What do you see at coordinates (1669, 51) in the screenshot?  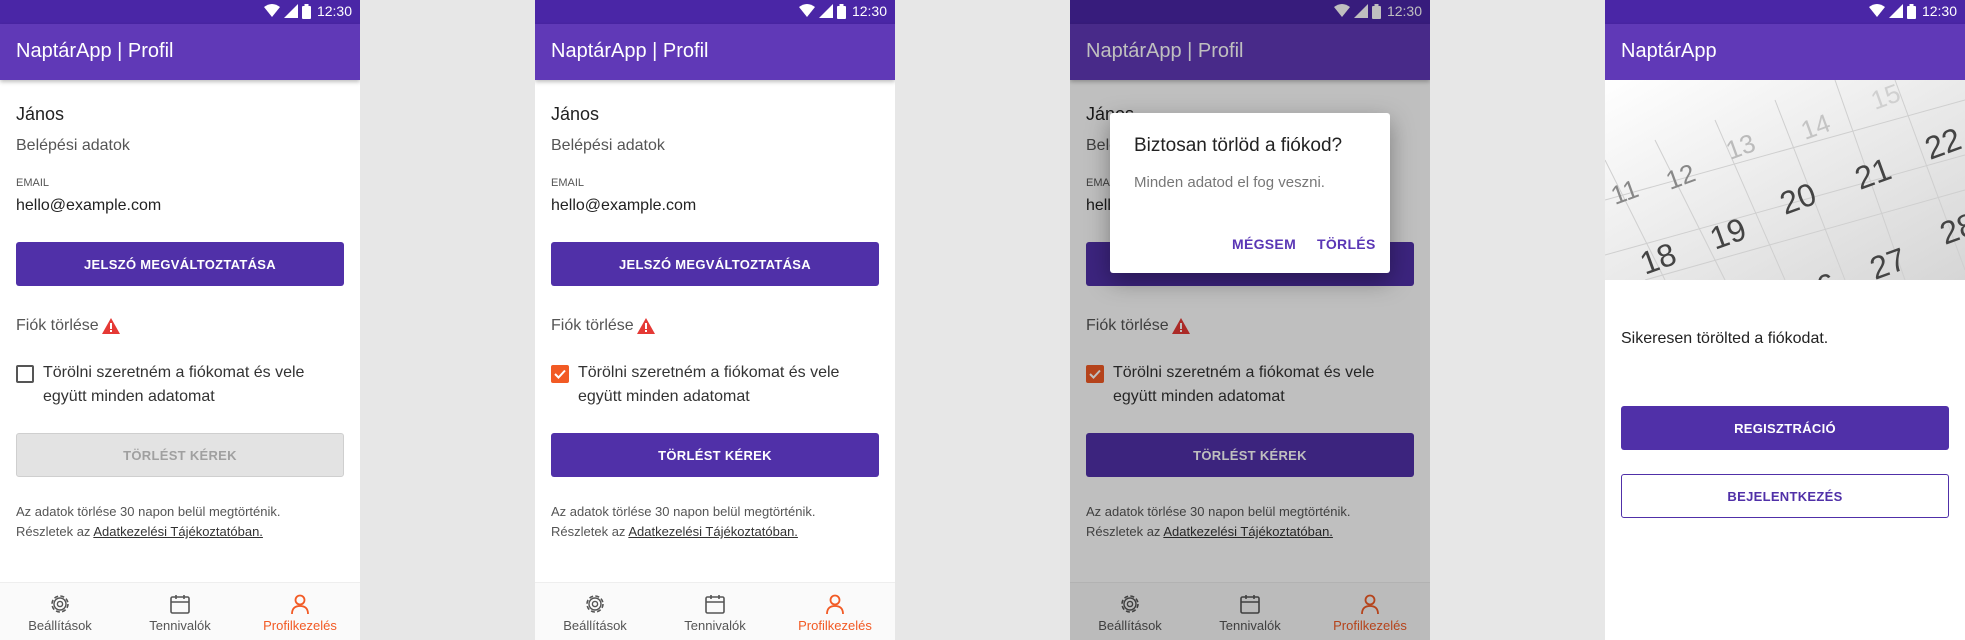 I see `app-bar-title: NaptárApp` at bounding box center [1669, 51].